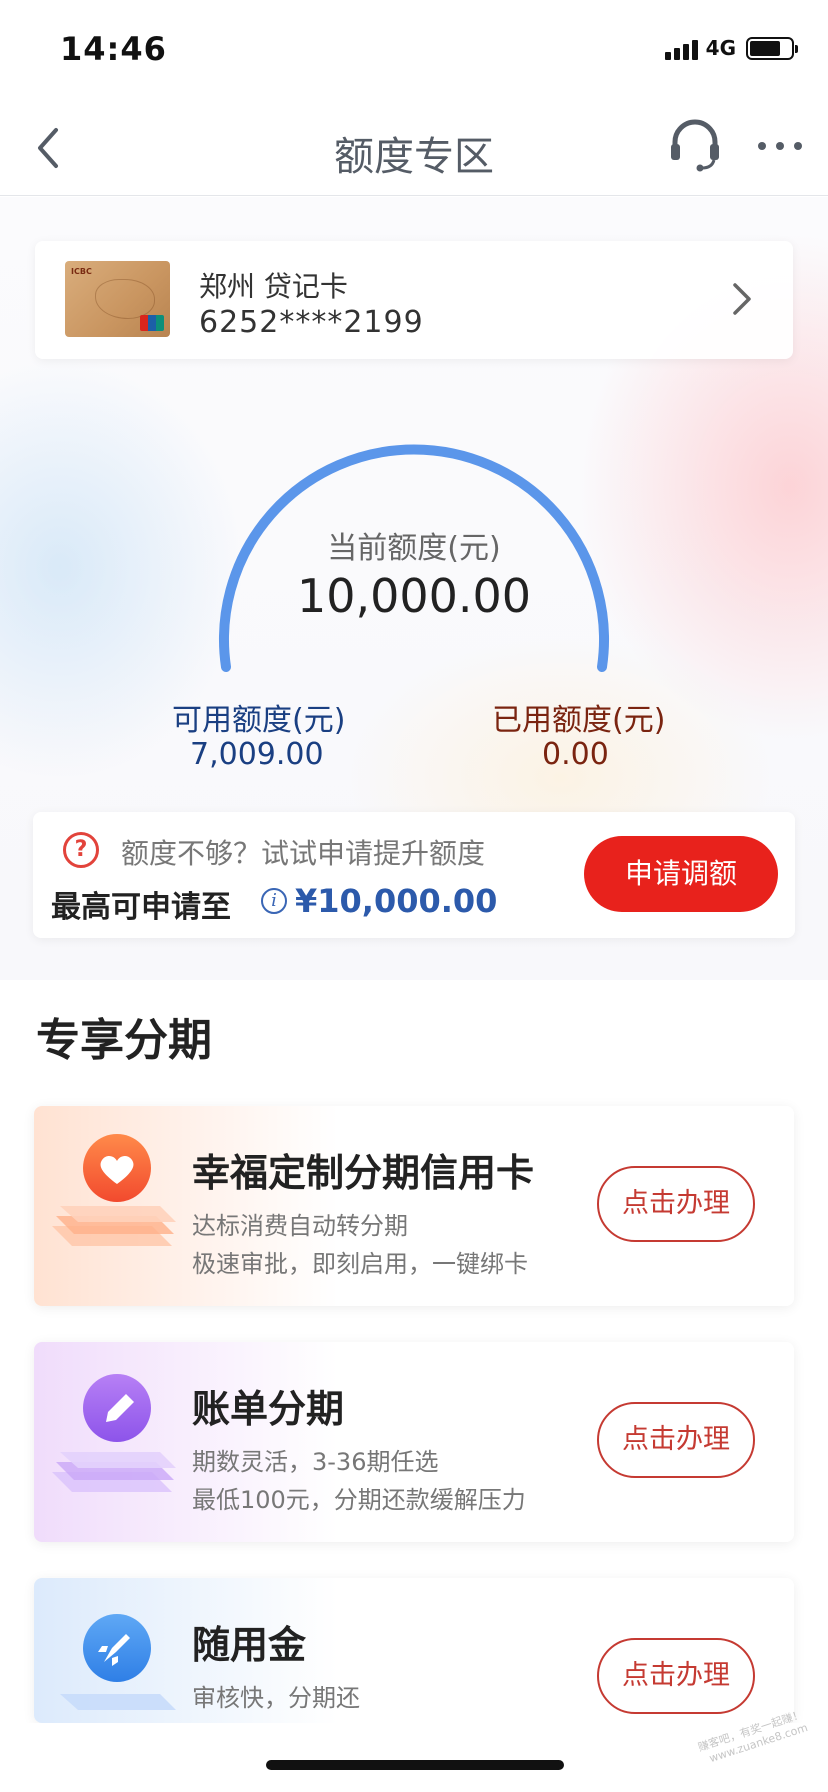 Image resolution: width=828 pixels, height=1792 pixels. What do you see at coordinates (81, 271) in the screenshot?
I see `bank-logo: ICBC` at bounding box center [81, 271].